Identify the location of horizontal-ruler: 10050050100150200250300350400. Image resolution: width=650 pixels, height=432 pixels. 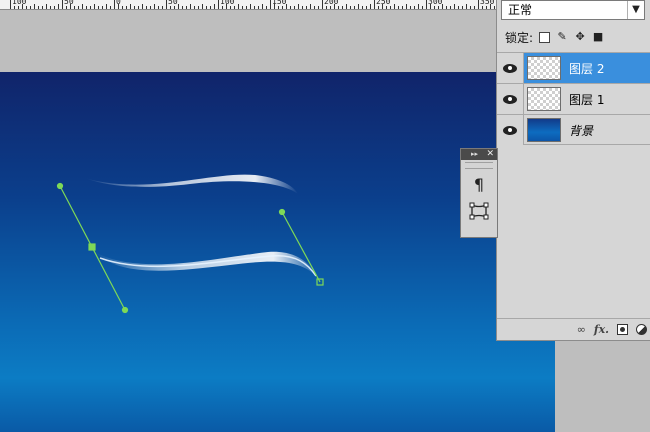
(248, 5).